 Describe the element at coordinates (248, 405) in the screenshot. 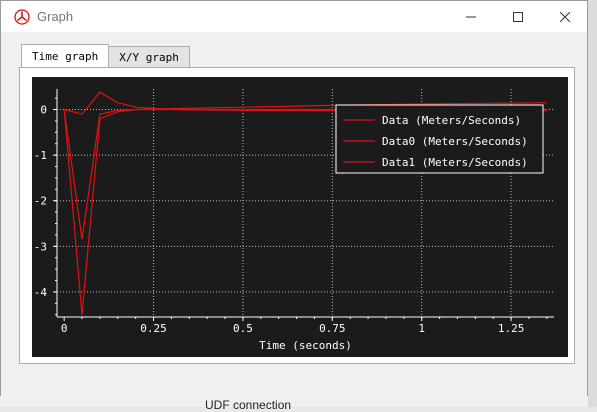

I see `background-udf-connection-text: UDF connection` at that location.